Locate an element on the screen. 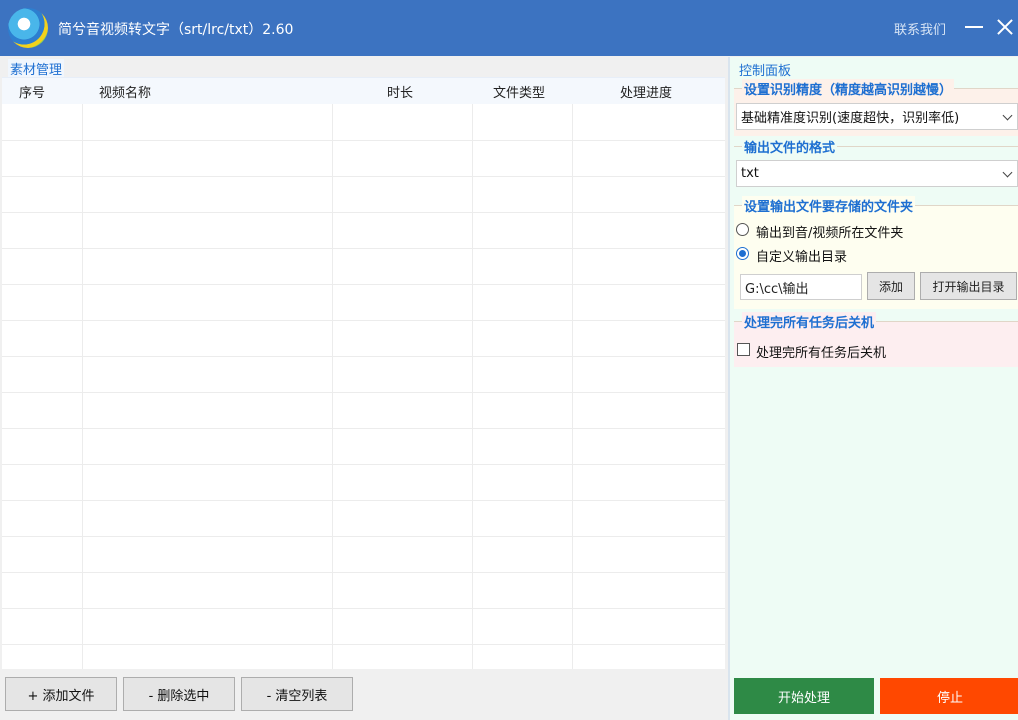  output-custom-folder-label: 自定义输出目录 is located at coordinates (801, 255).